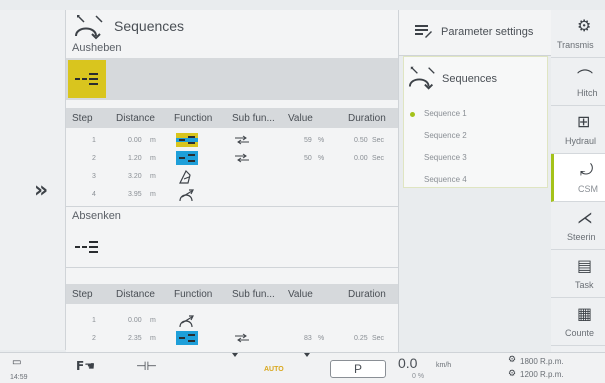  Describe the element at coordinates (135, 294) in the screenshot. I see `col-distance: Distance` at that location.